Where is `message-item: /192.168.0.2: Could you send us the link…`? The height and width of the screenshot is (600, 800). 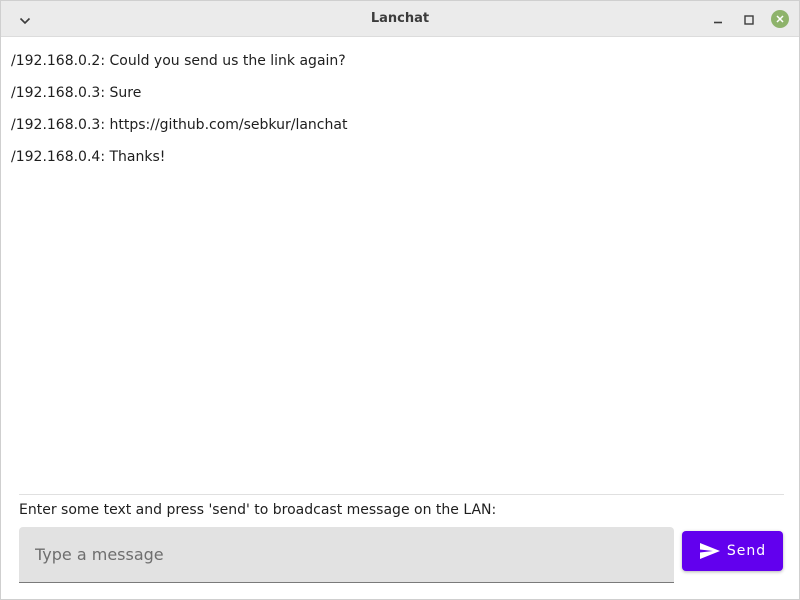
message-item: /192.168.0.2: Could you send us the link… is located at coordinates (178, 61).